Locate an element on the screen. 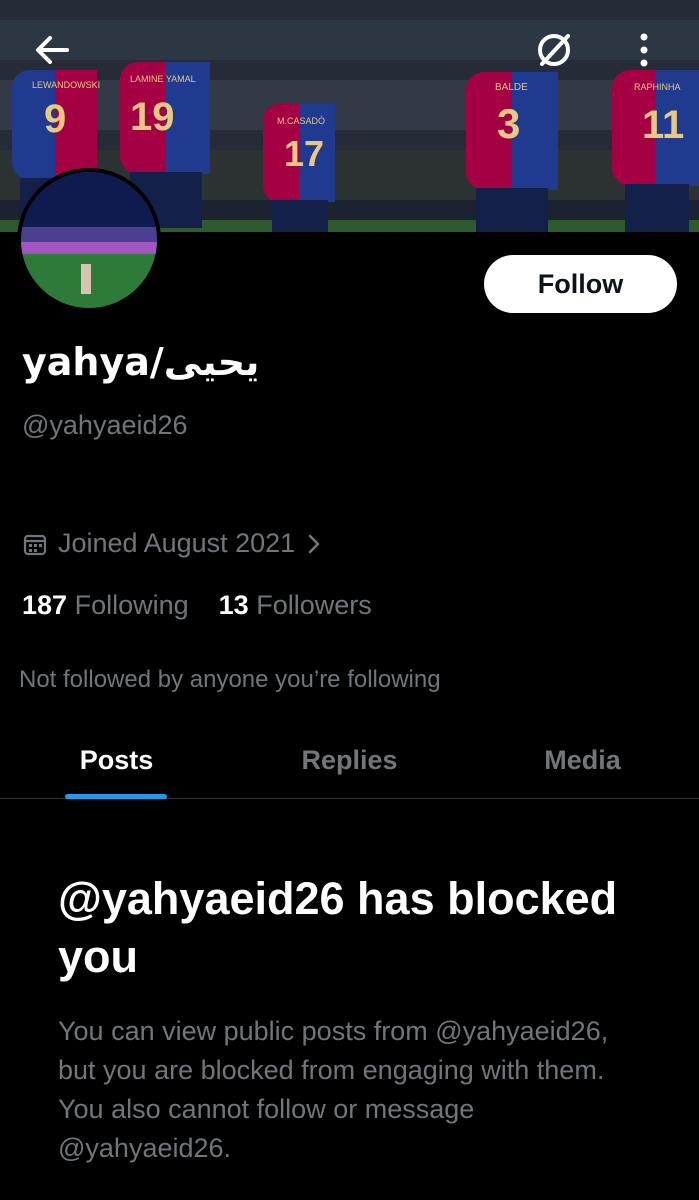 The width and height of the screenshot is (699, 1200). tab-posts: Posts is located at coordinates (116, 760).